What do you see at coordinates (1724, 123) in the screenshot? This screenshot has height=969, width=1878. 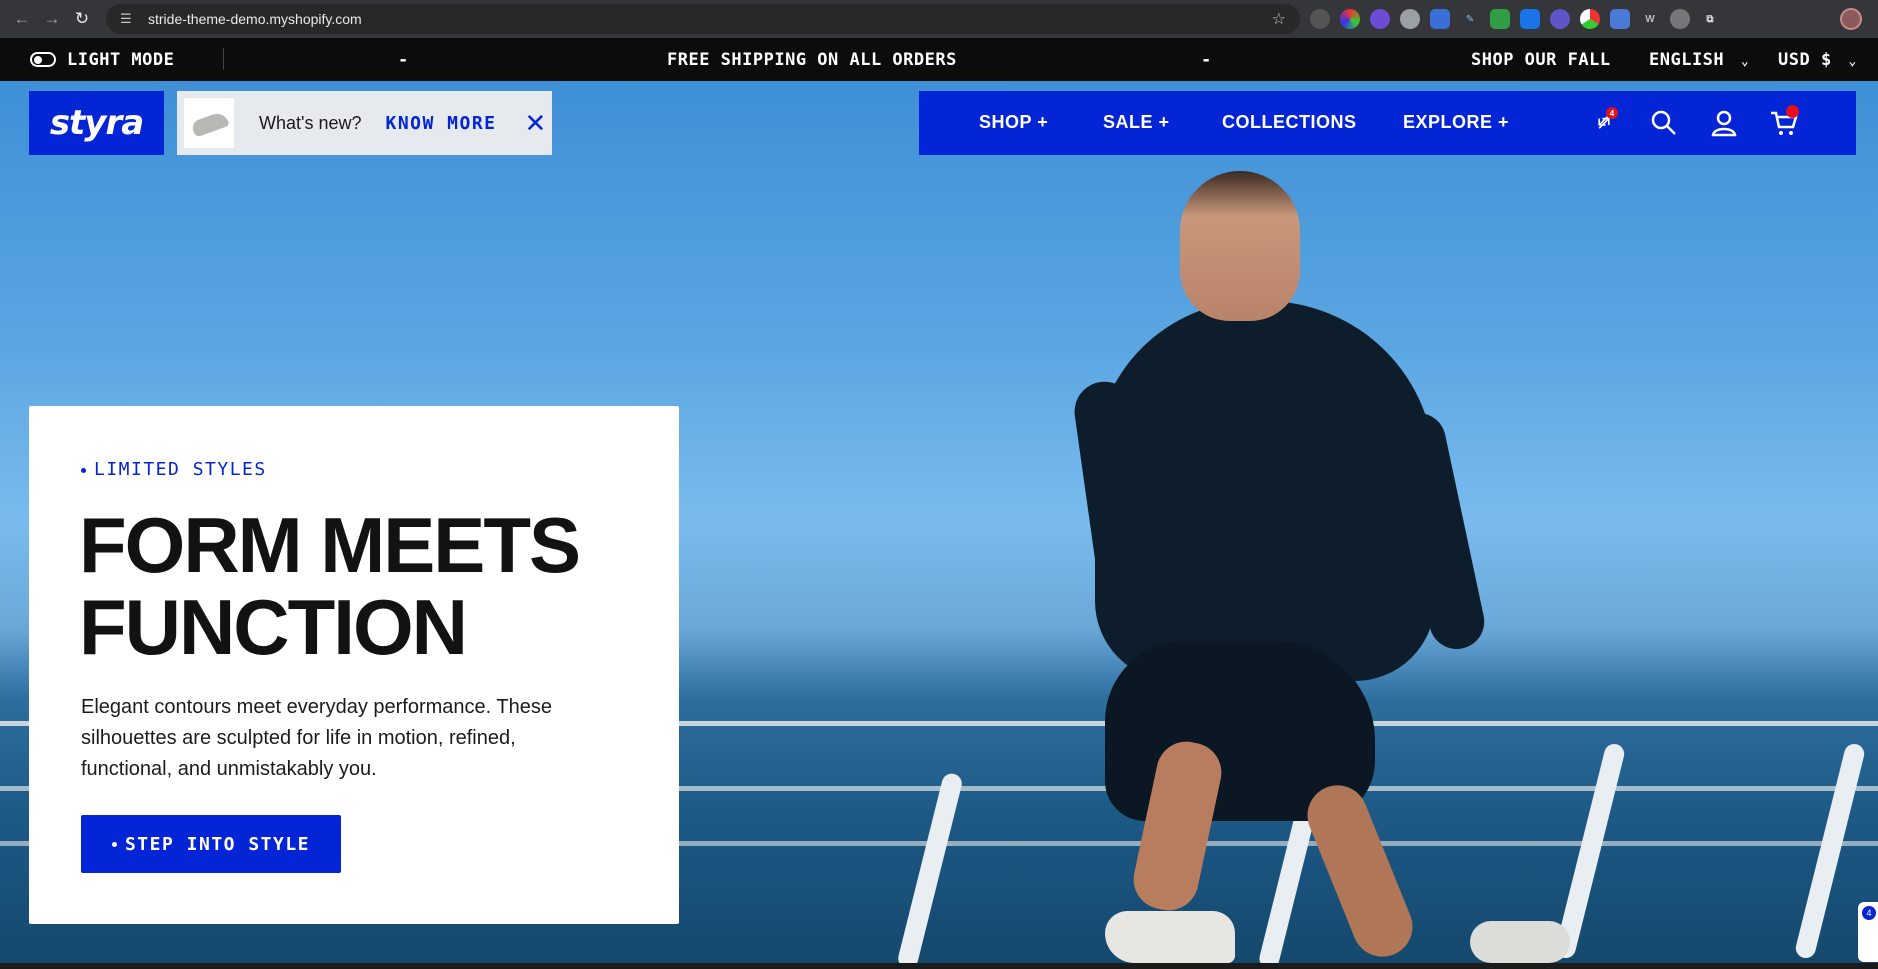 I see `account-icon` at bounding box center [1724, 123].